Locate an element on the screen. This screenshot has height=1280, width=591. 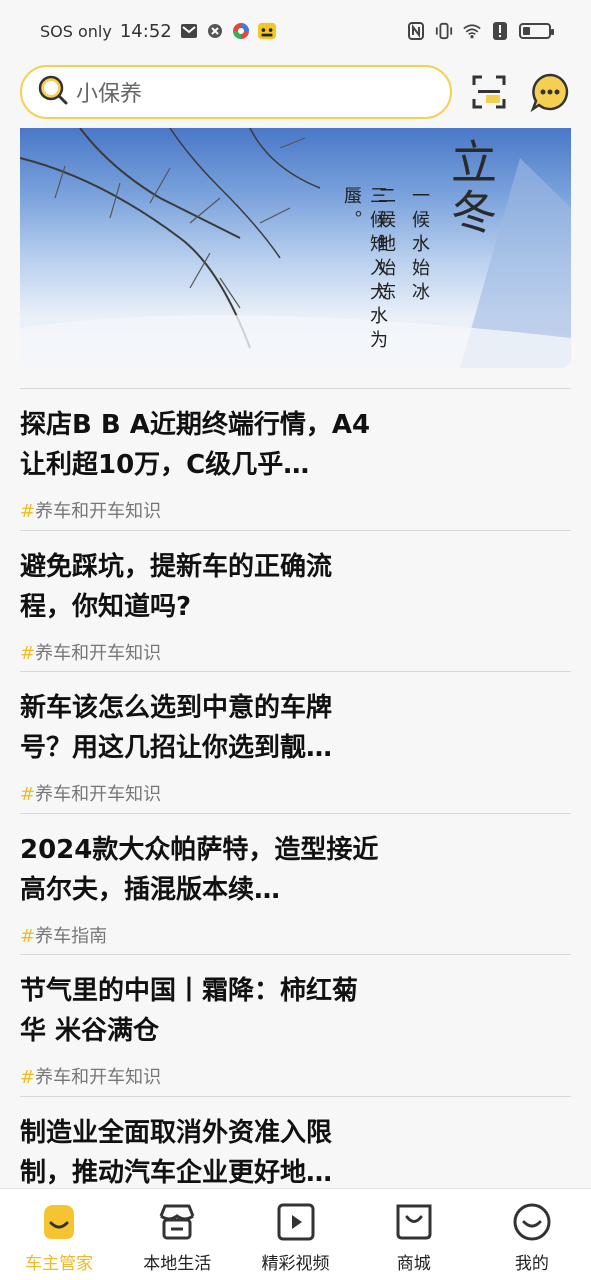
profile-smile-icon is located at coordinates (532, 1222).